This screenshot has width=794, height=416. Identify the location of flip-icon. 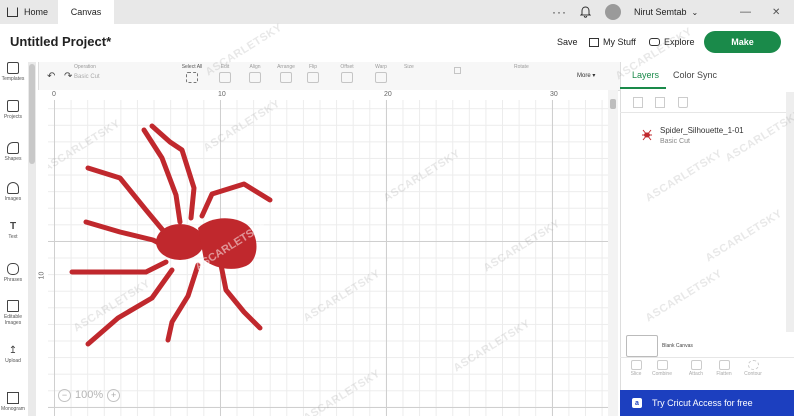
(313, 77).